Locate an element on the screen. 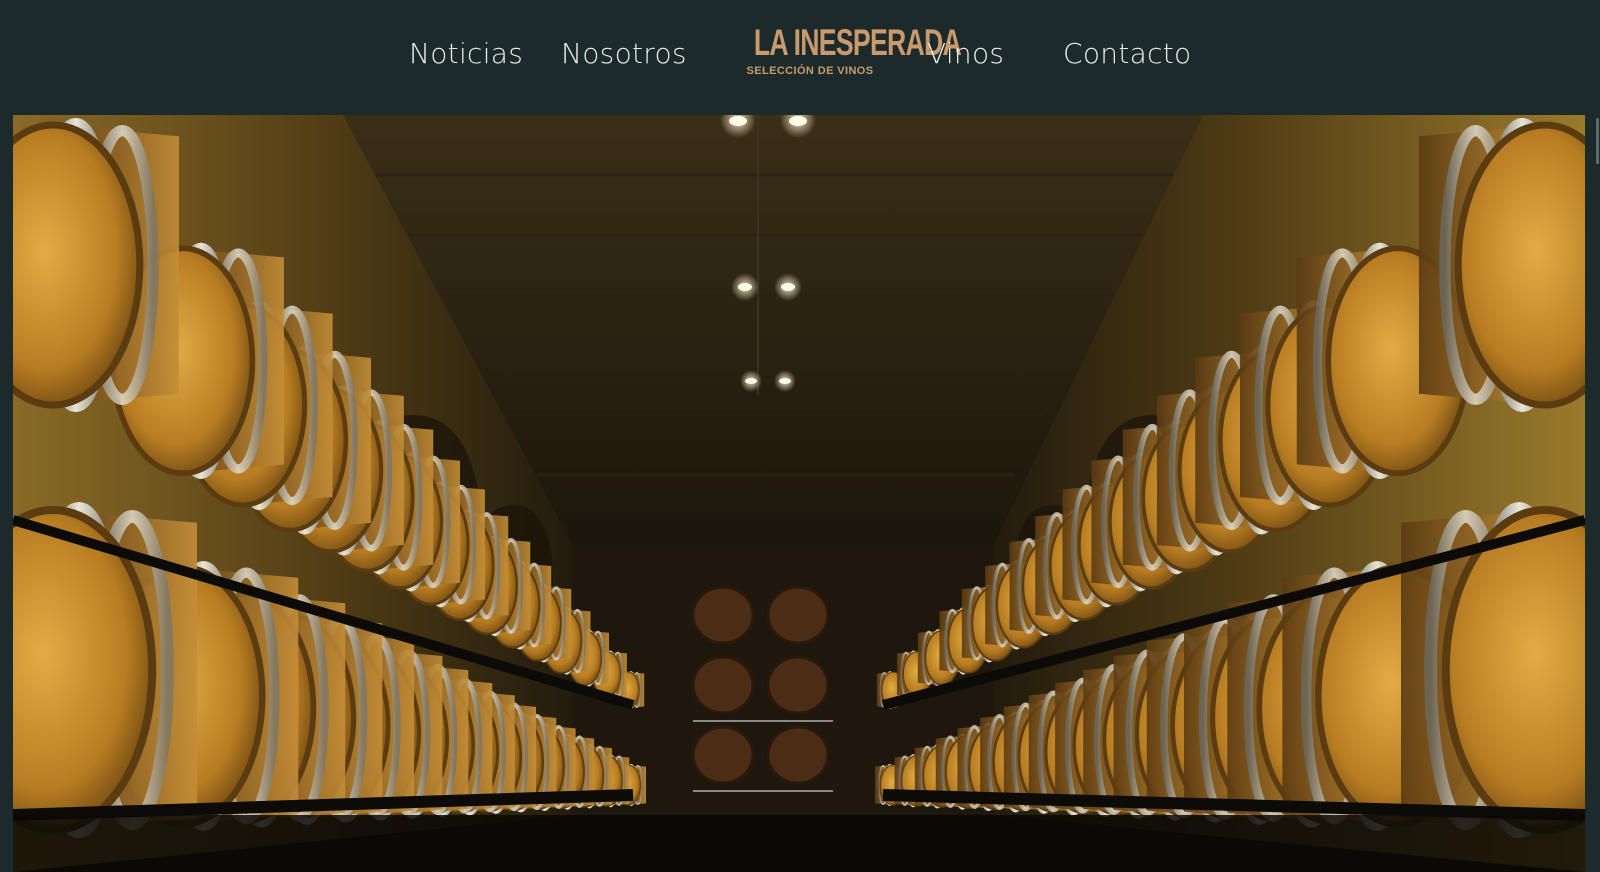 This screenshot has width=1600, height=872. nav-link-noticias: Noticias is located at coordinates (466, 54).